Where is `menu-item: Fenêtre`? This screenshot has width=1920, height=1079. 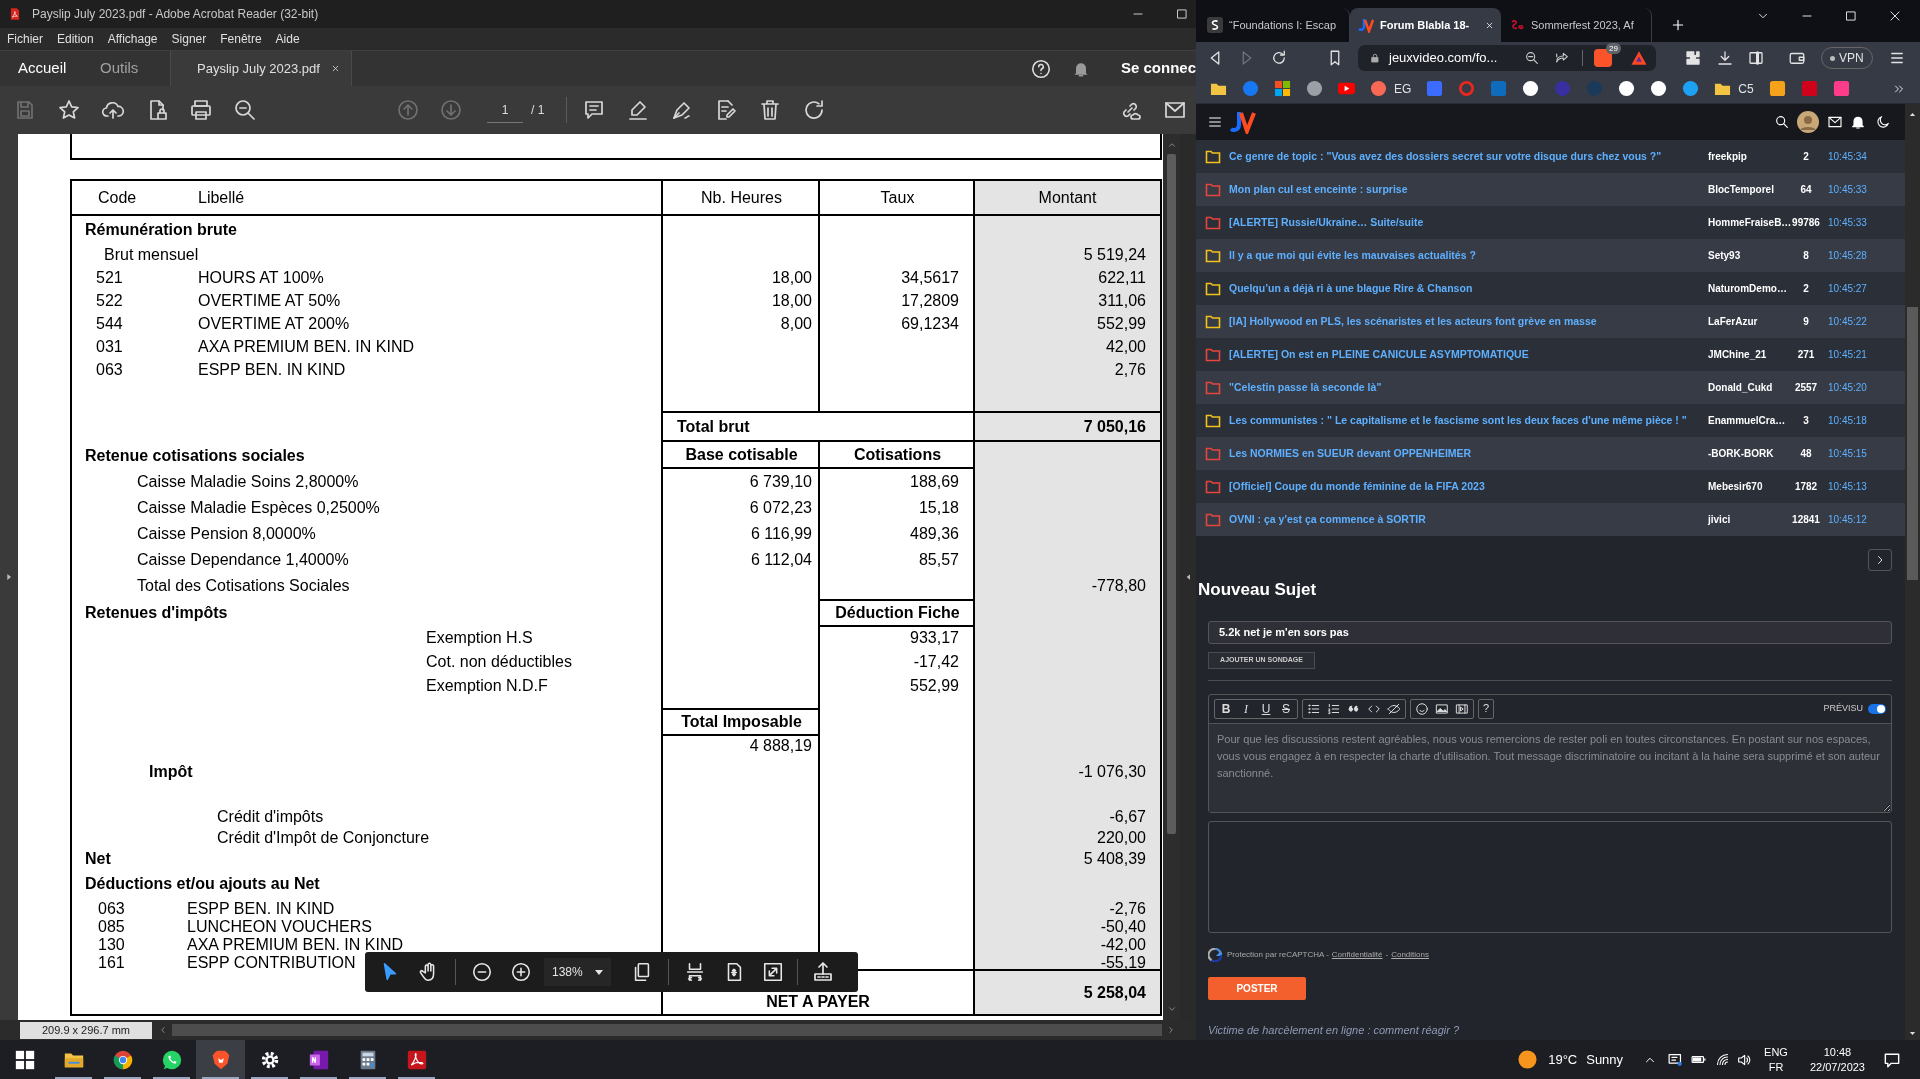
menu-item: Fenêtre is located at coordinates (241, 39).